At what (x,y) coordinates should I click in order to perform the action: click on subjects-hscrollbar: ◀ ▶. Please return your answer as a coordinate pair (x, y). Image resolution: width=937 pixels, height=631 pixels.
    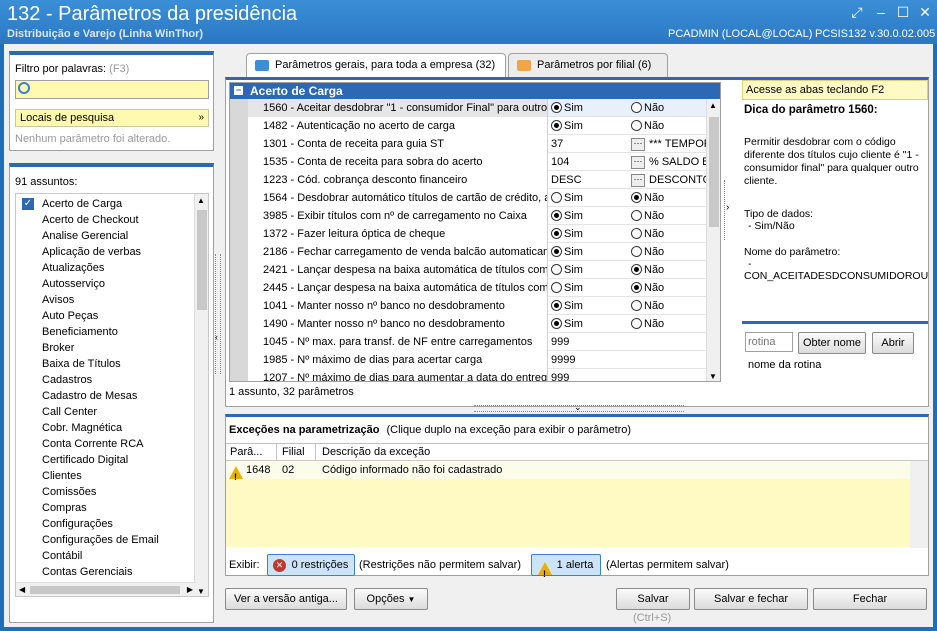
    Looking at the image, I should click on (106, 589).